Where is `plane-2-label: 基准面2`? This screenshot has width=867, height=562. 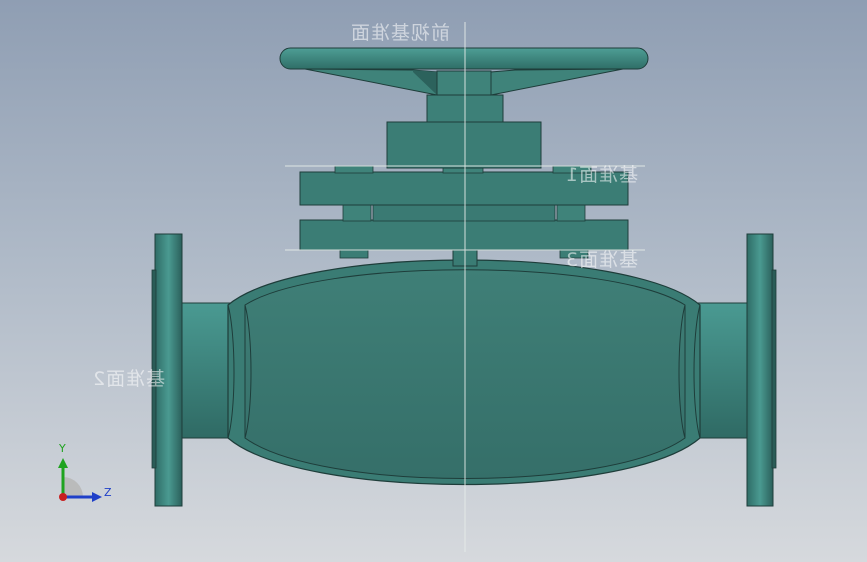
plane-2-label: 基准面2 is located at coordinates (128, 377).